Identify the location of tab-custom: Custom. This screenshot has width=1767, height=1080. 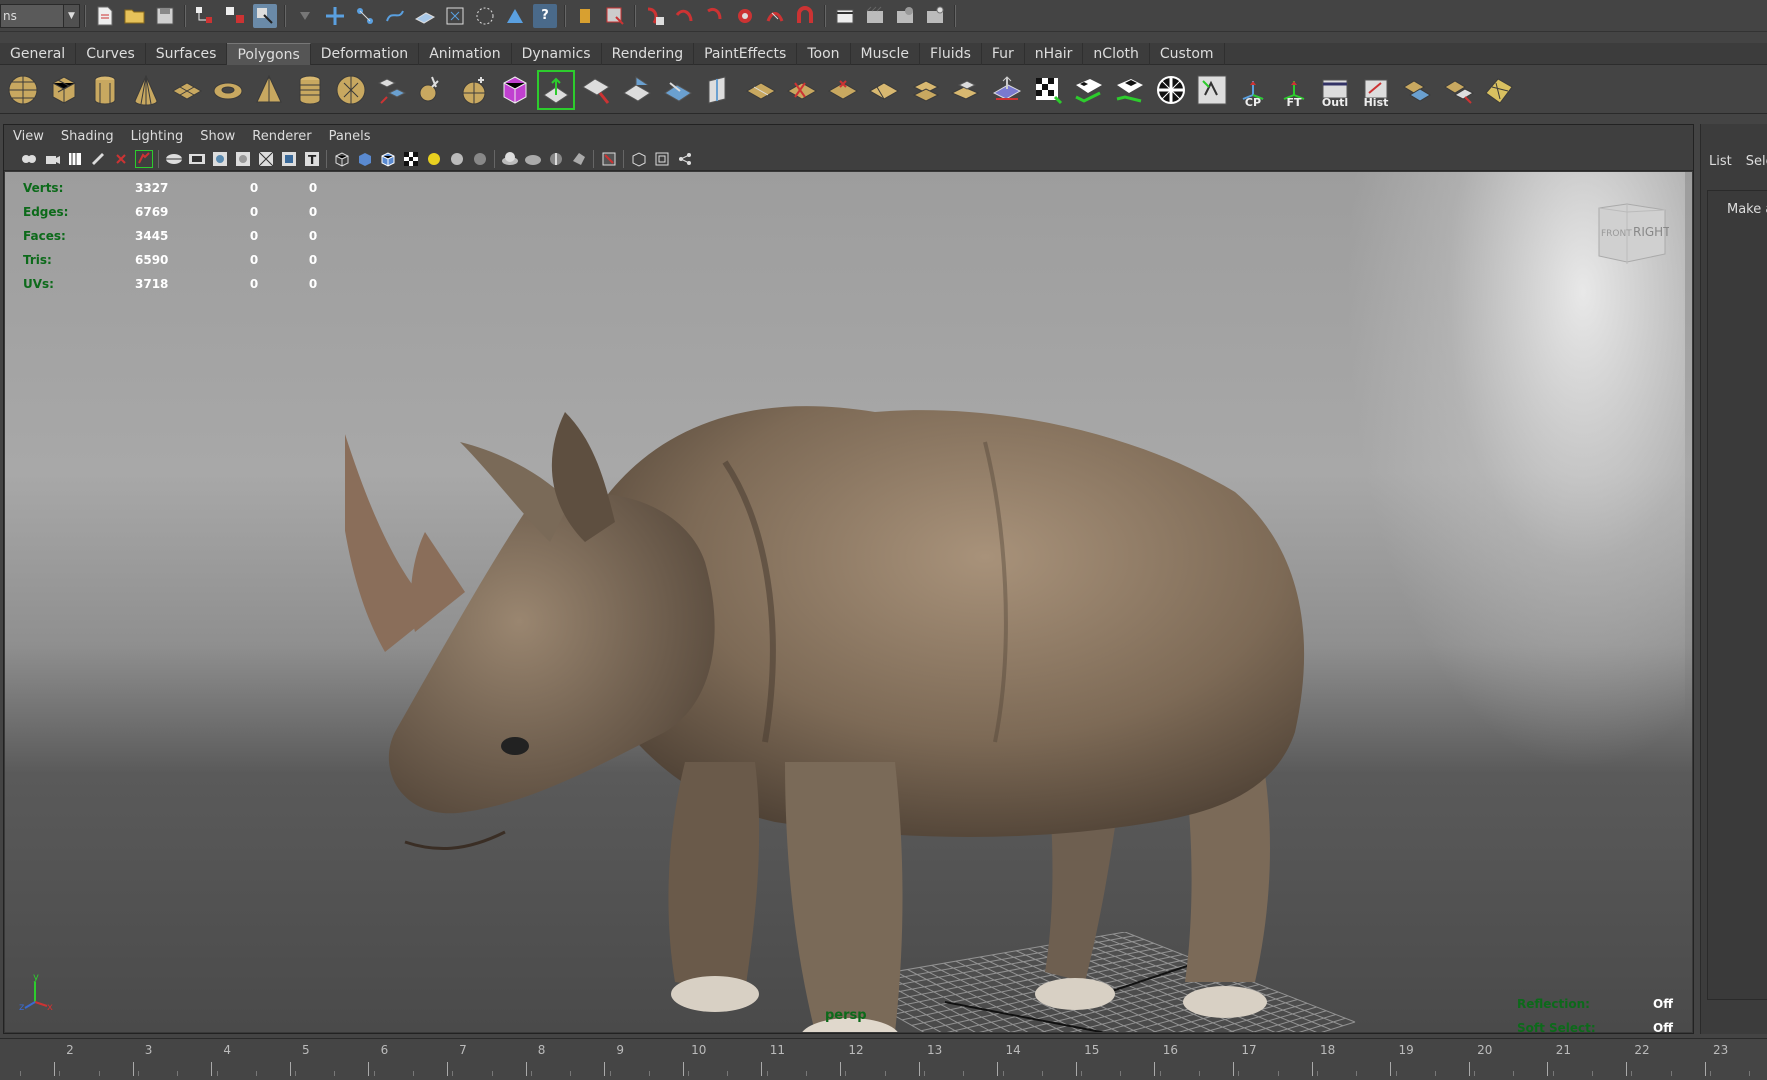
(1187, 54).